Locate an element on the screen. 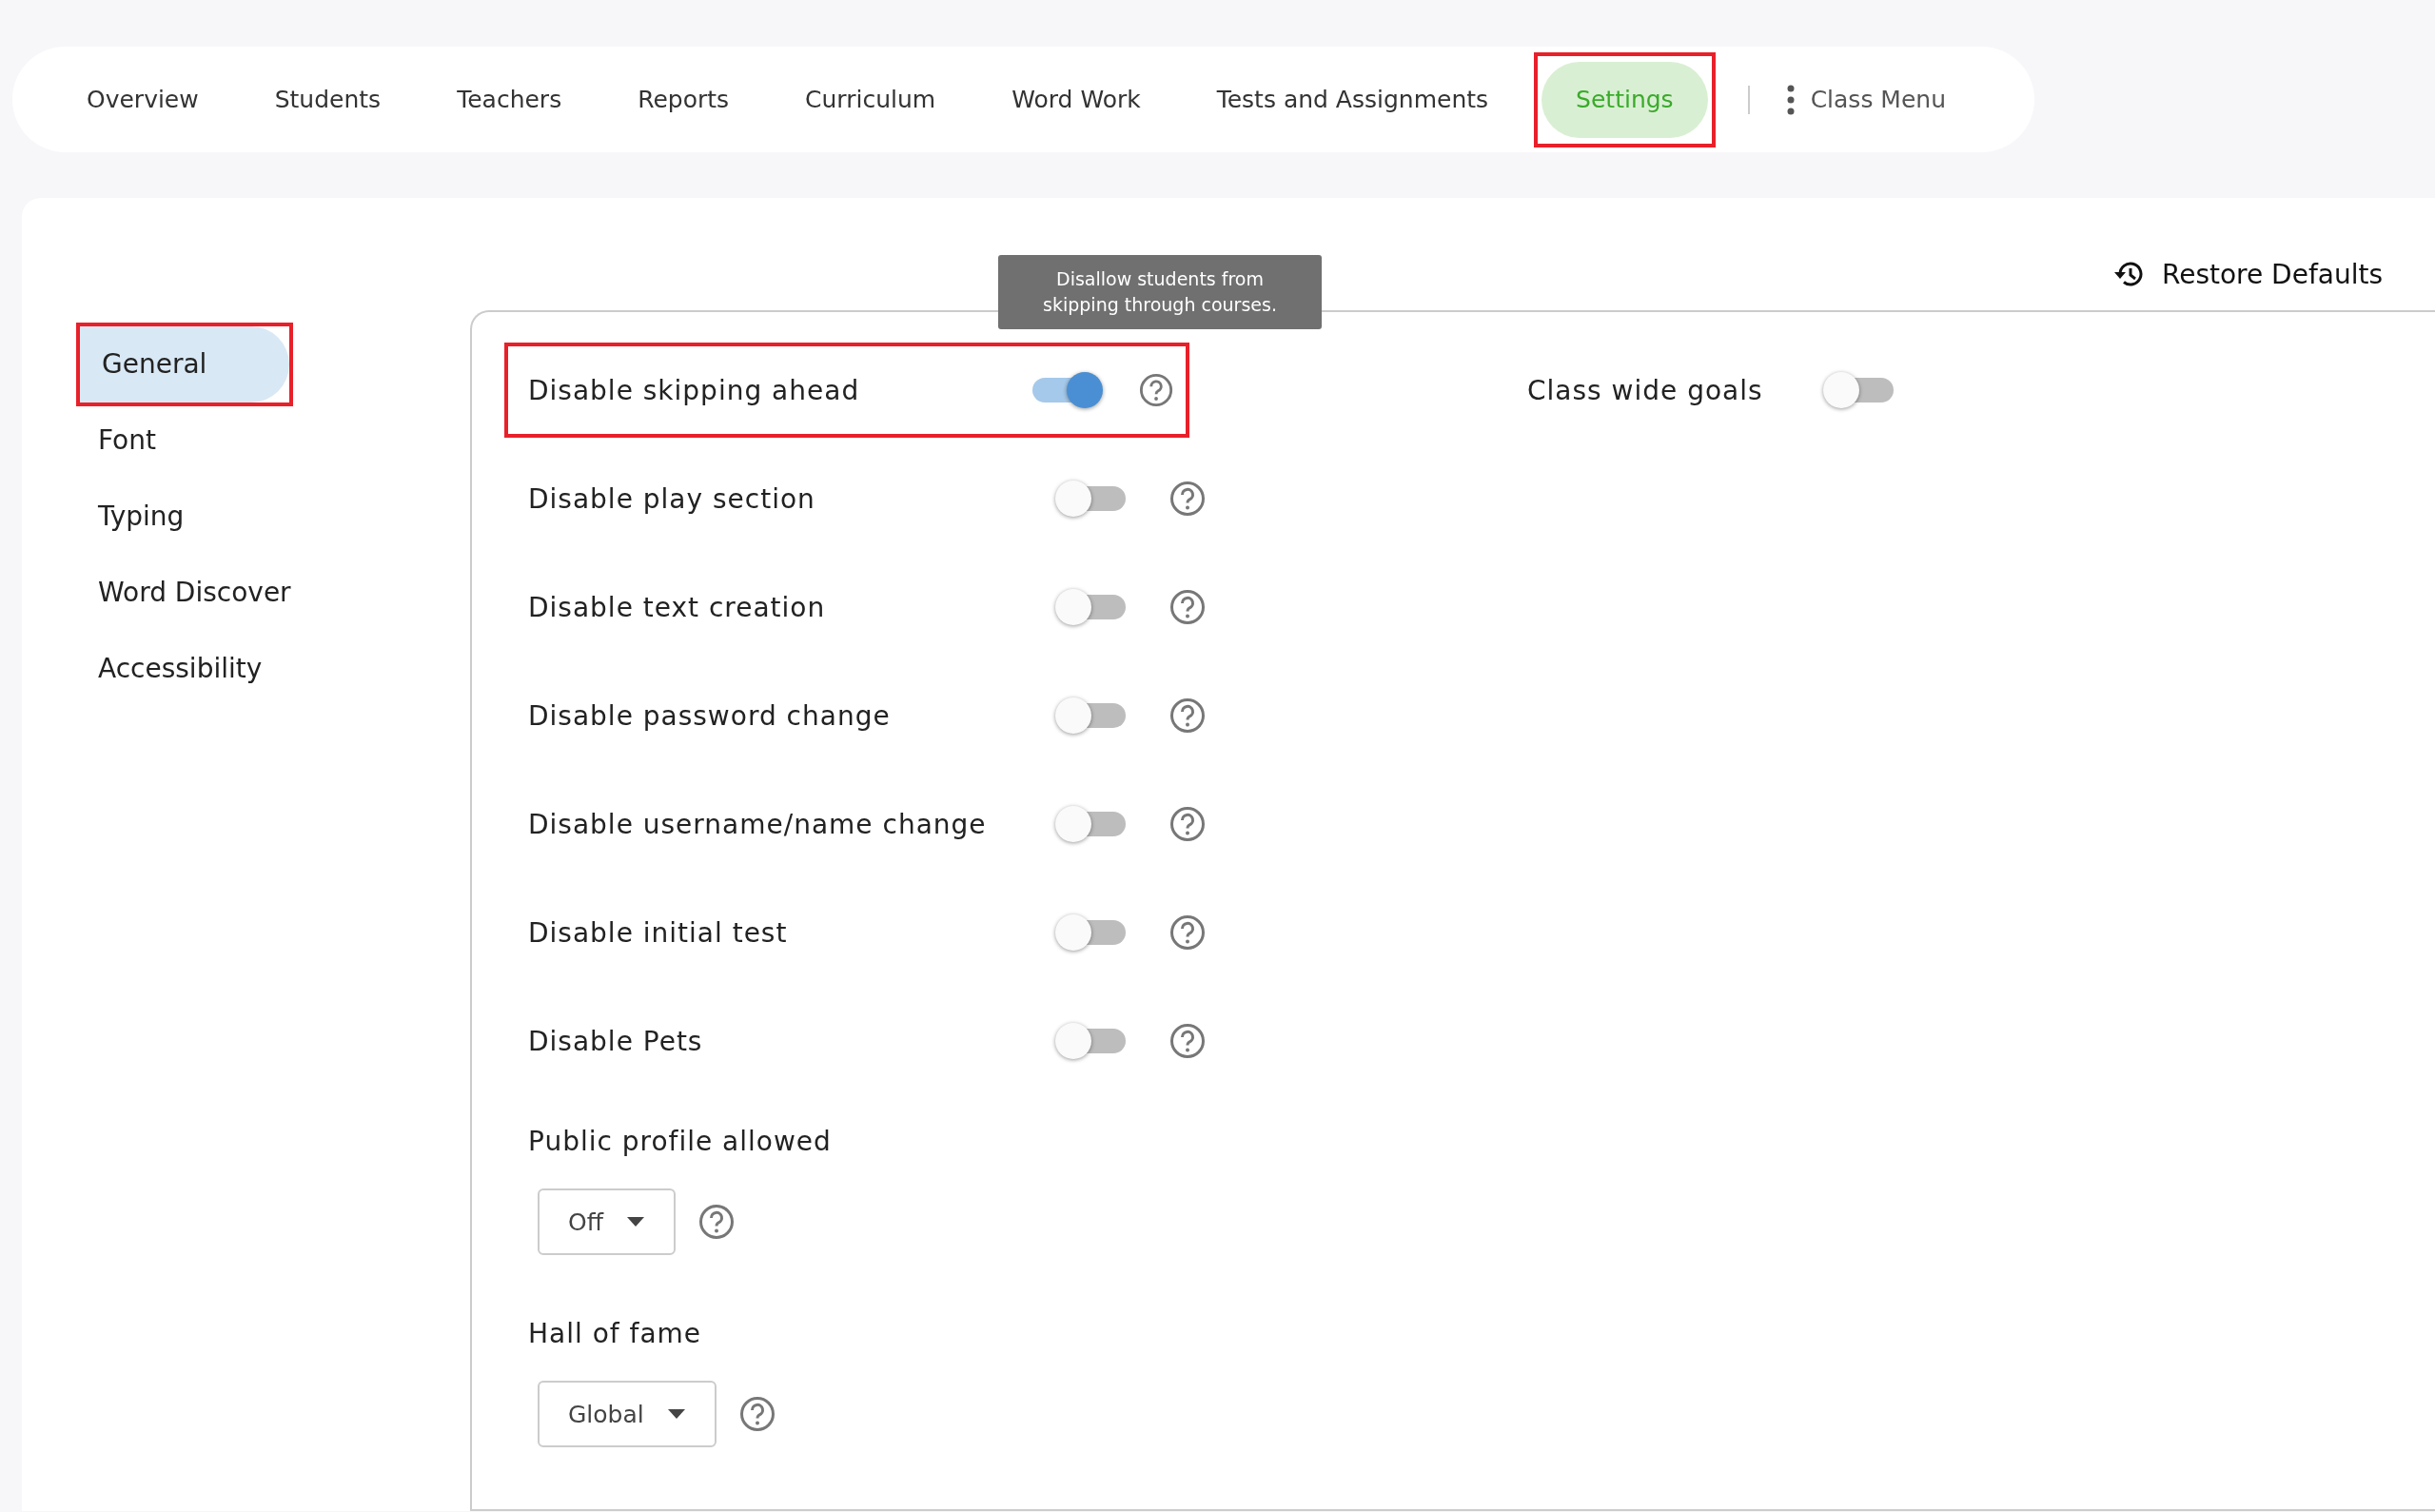 Image resolution: width=2435 pixels, height=1512 pixels. sidebar-item: Typing is located at coordinates (183, 517).